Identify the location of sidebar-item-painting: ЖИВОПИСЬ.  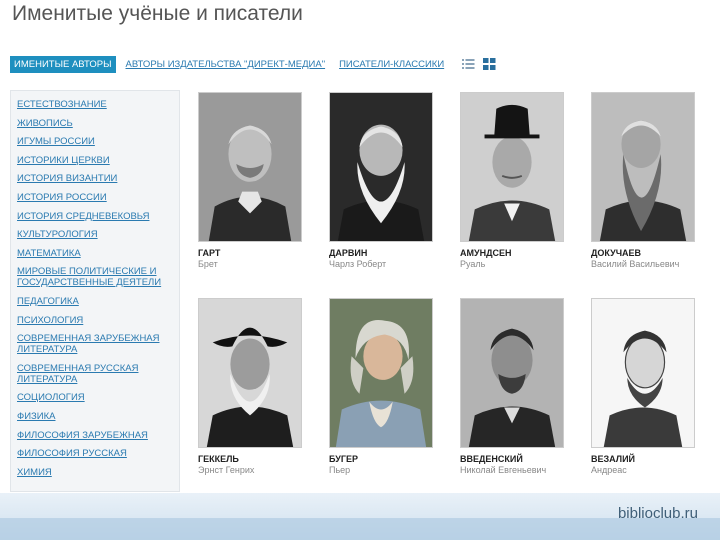
(98, 123).